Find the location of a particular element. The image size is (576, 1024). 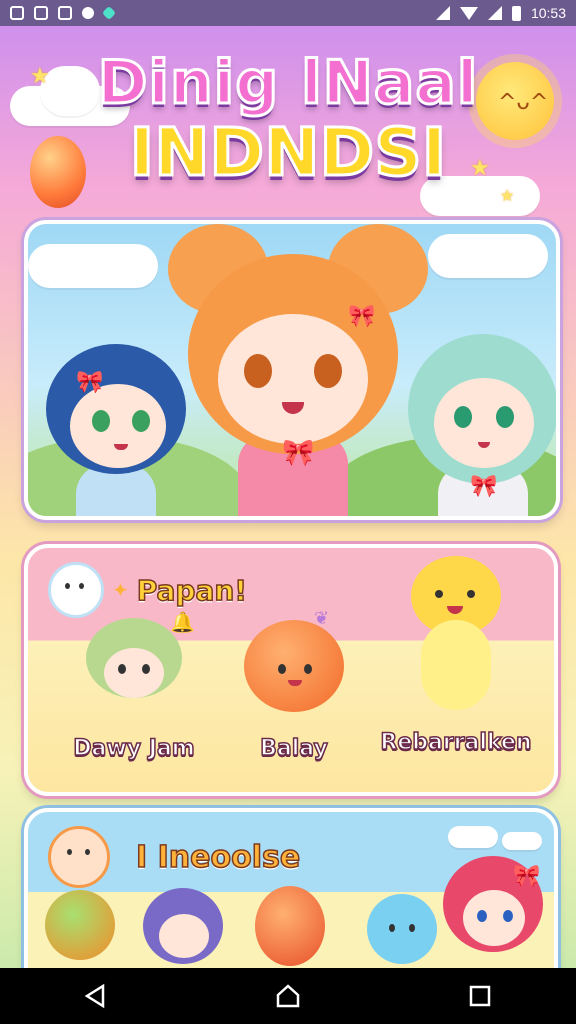

character-card-purple-hair is located at coordinates (183, 928).